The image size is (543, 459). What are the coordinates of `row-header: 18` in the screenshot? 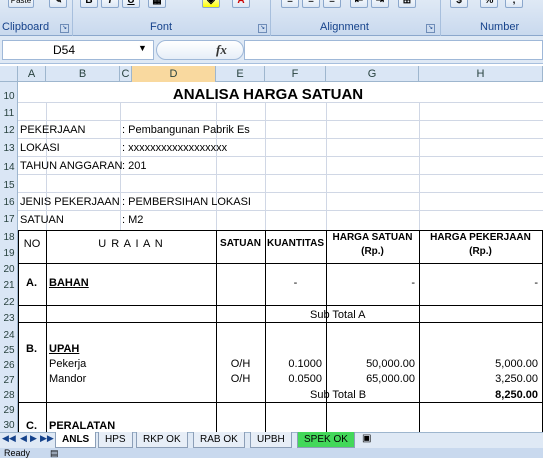 It's located at (9, 237).